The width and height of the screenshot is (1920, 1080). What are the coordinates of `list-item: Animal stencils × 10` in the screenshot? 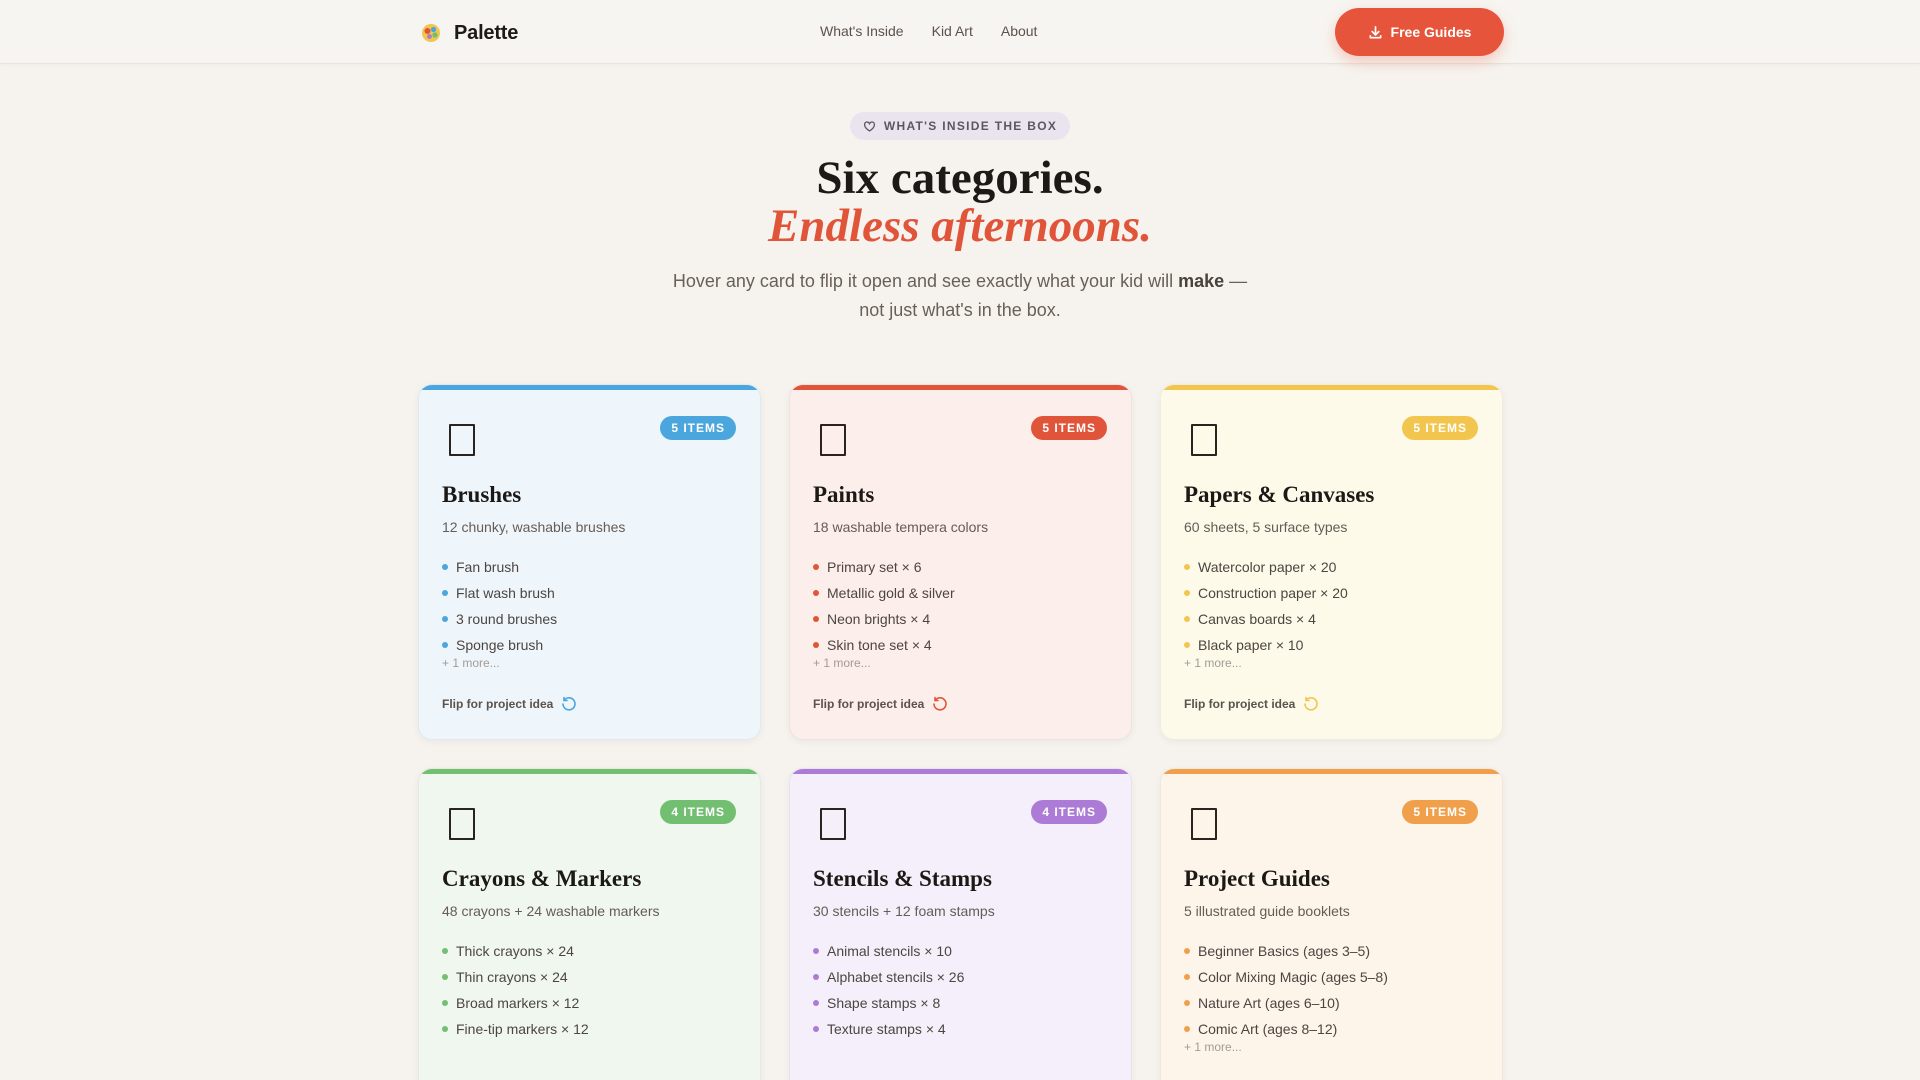 It's located at (888, 951).